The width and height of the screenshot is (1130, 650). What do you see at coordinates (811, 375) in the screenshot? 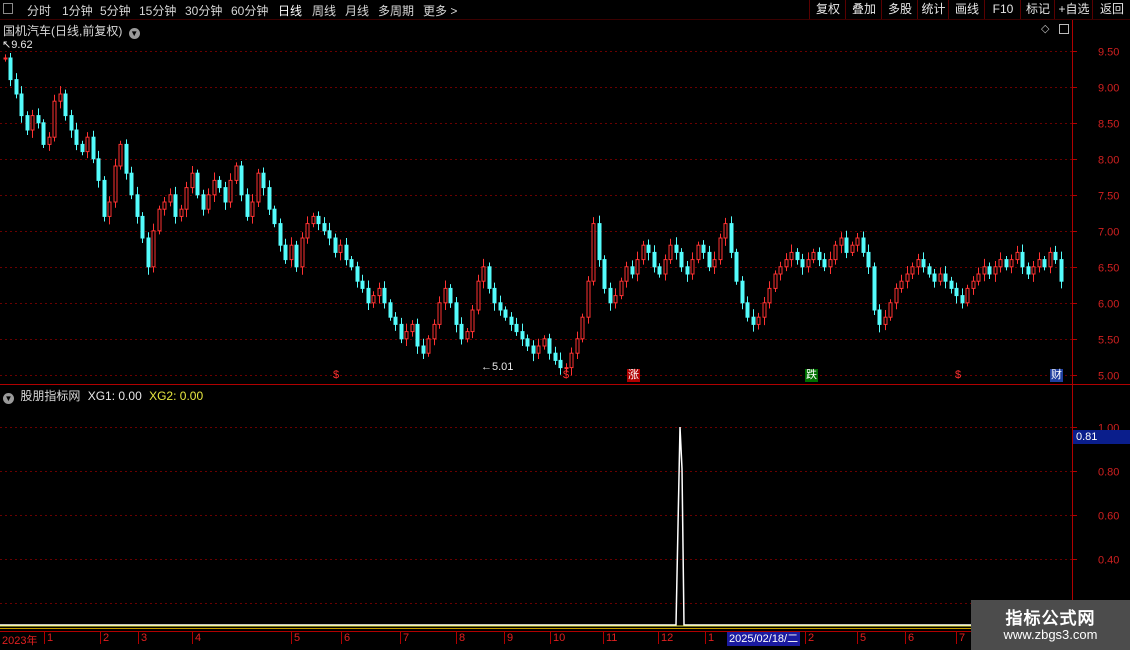
I see `event-marker: 跌` at bounding box center [811, 375].